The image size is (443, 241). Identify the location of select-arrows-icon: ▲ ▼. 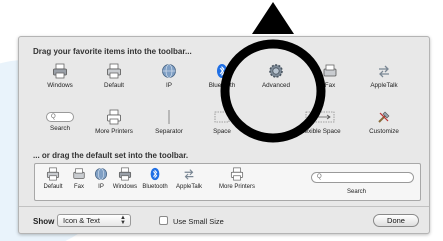
(123, 220).